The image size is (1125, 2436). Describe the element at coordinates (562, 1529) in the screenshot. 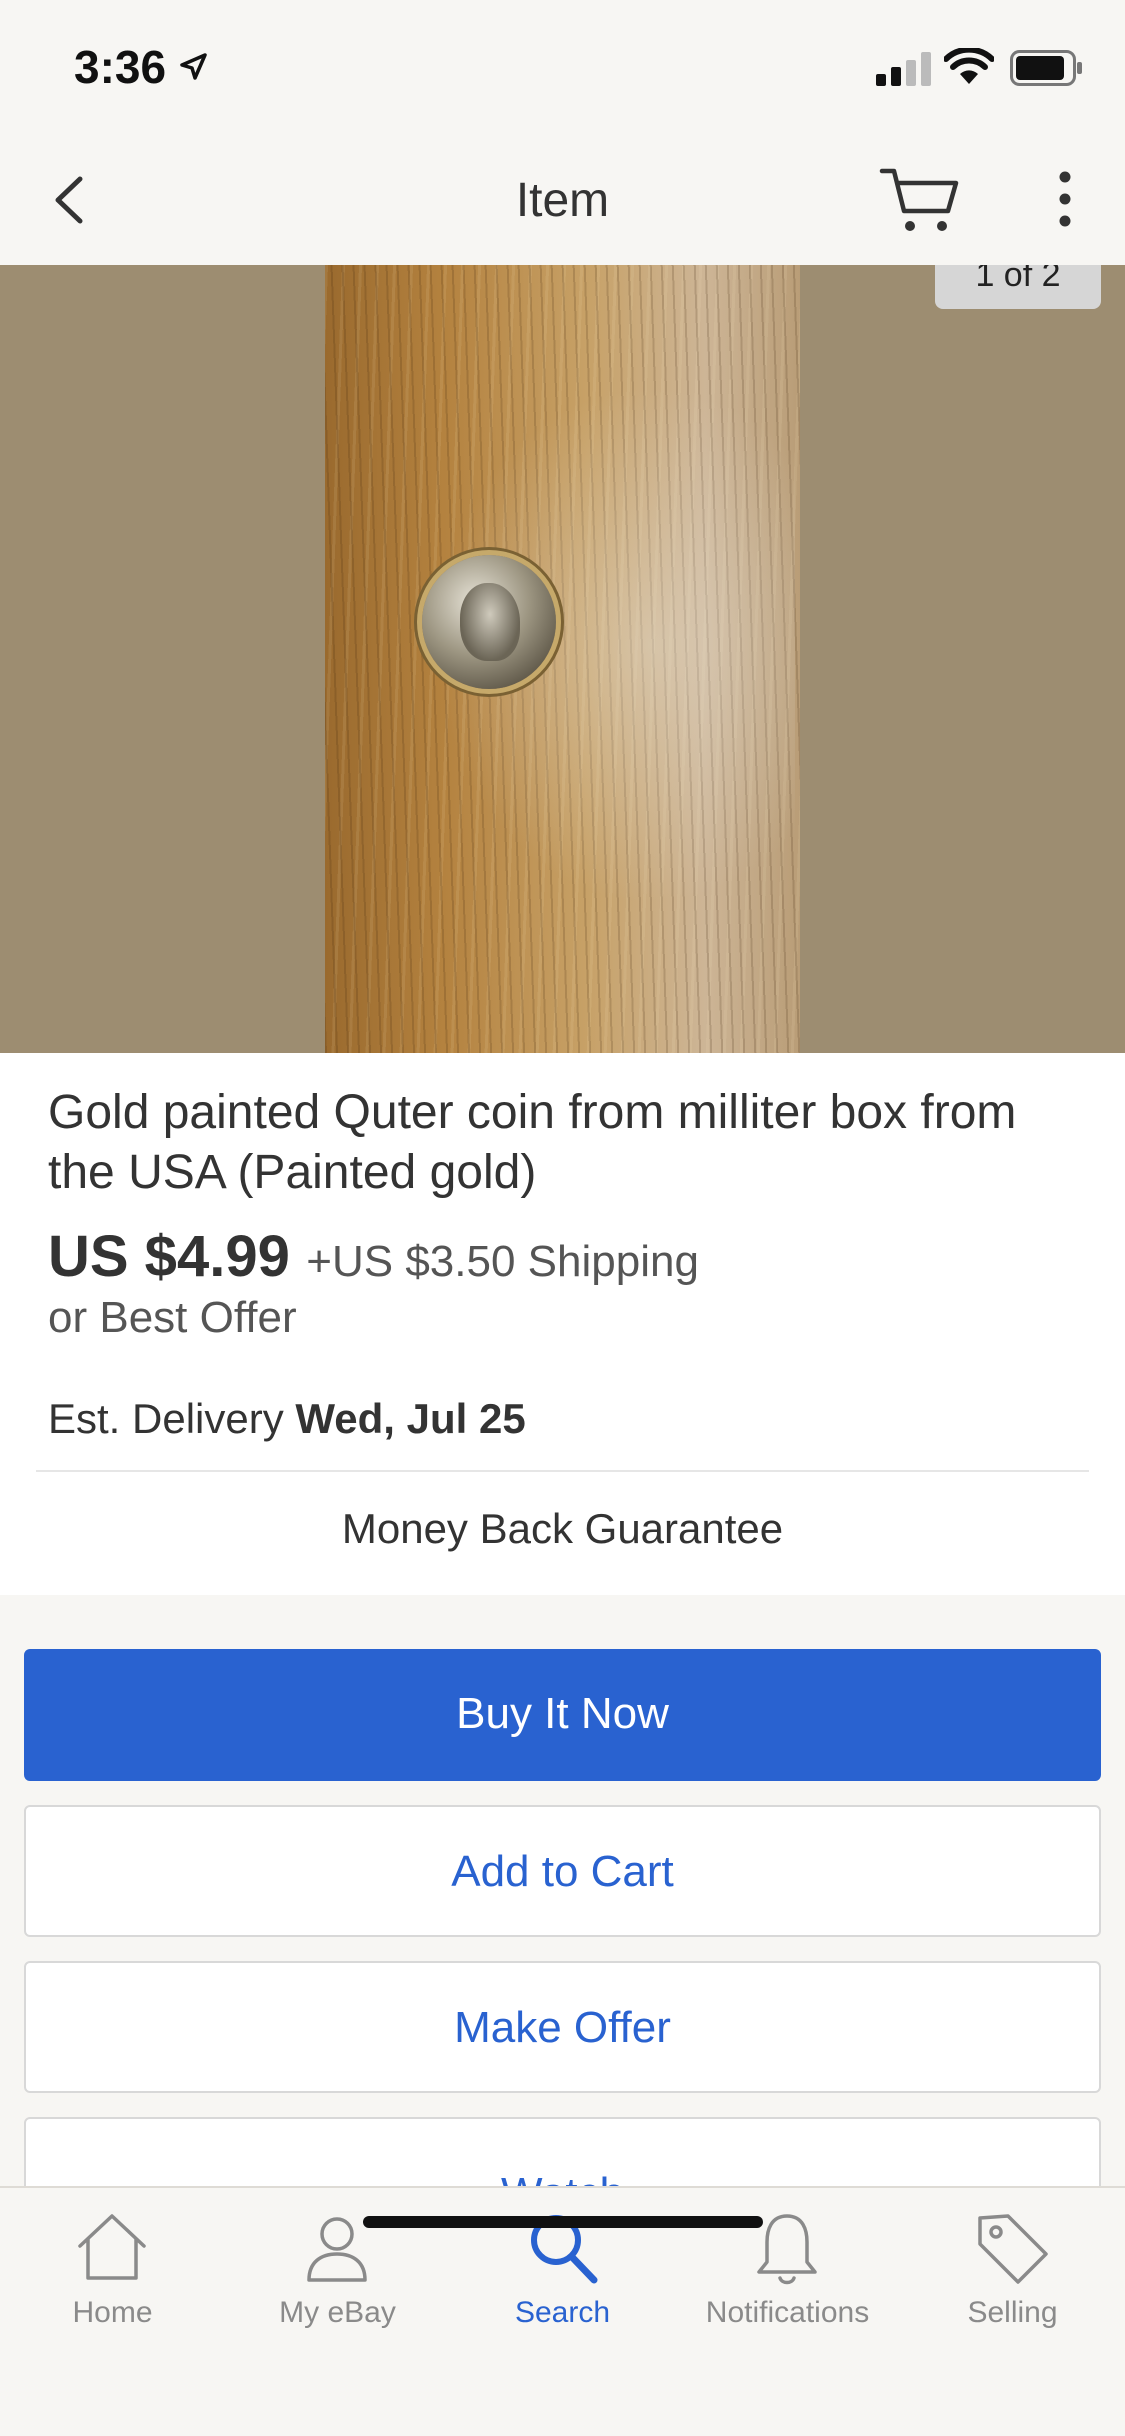

I see `money-back-guarantee: Money Back Guarantee` at that location.